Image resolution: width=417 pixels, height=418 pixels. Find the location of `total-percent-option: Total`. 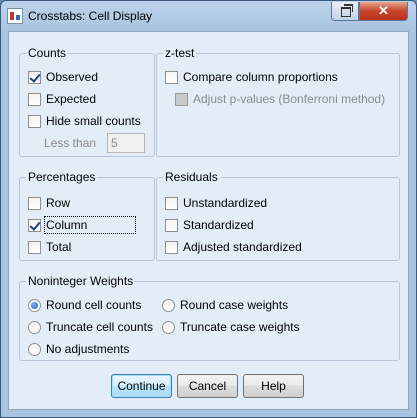

total-percent-option: Total is located at coordinates (49, 247).